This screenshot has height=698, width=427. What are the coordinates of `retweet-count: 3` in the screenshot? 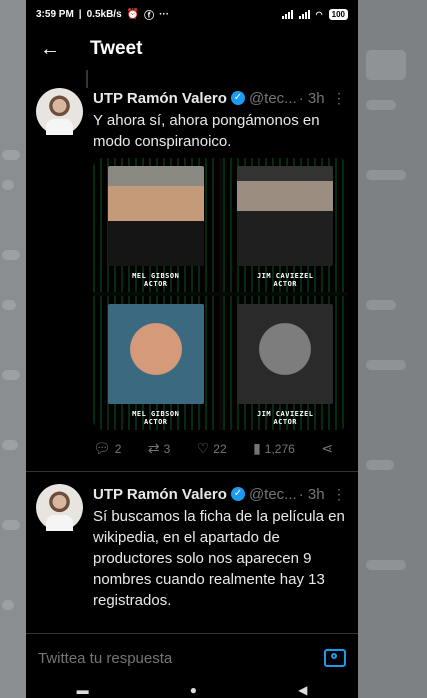 It's located at (167, 448).